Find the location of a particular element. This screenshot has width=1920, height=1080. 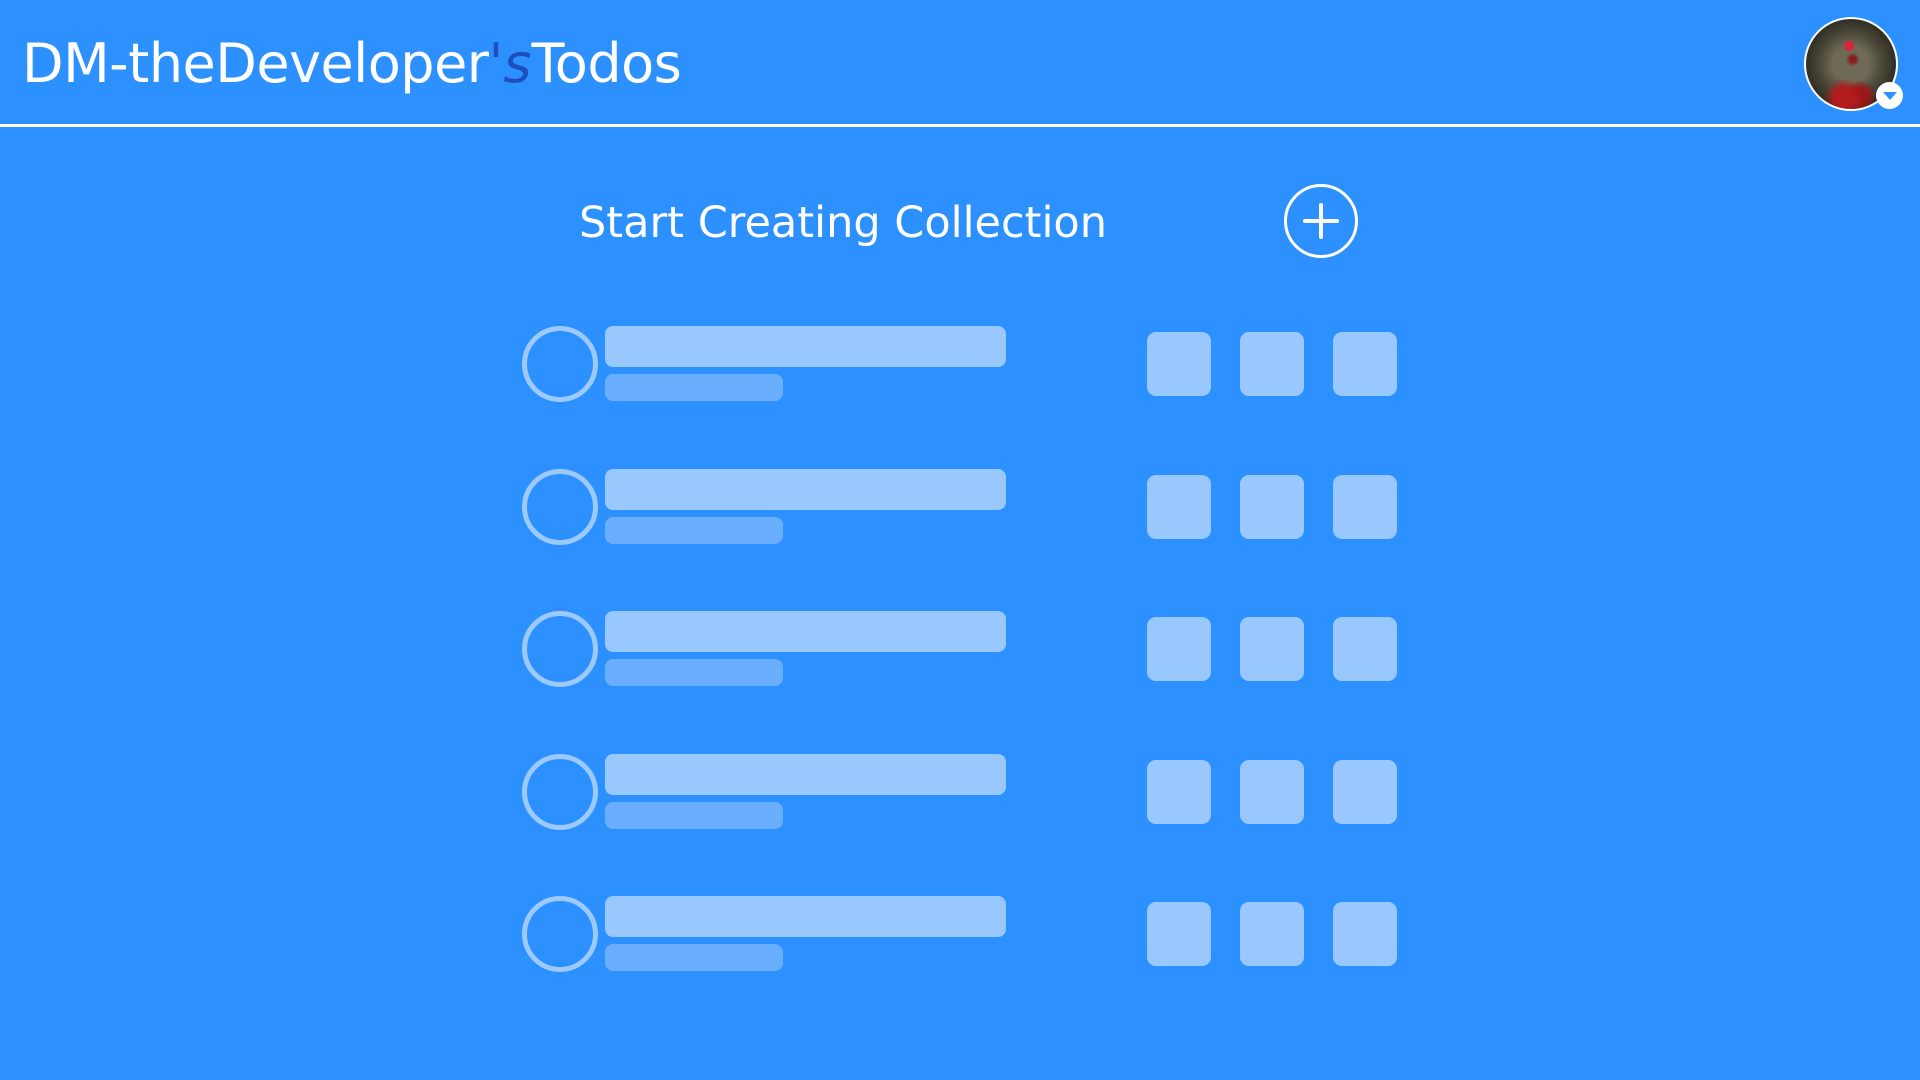

add-collection-button is located at coordinates (1321, 221).